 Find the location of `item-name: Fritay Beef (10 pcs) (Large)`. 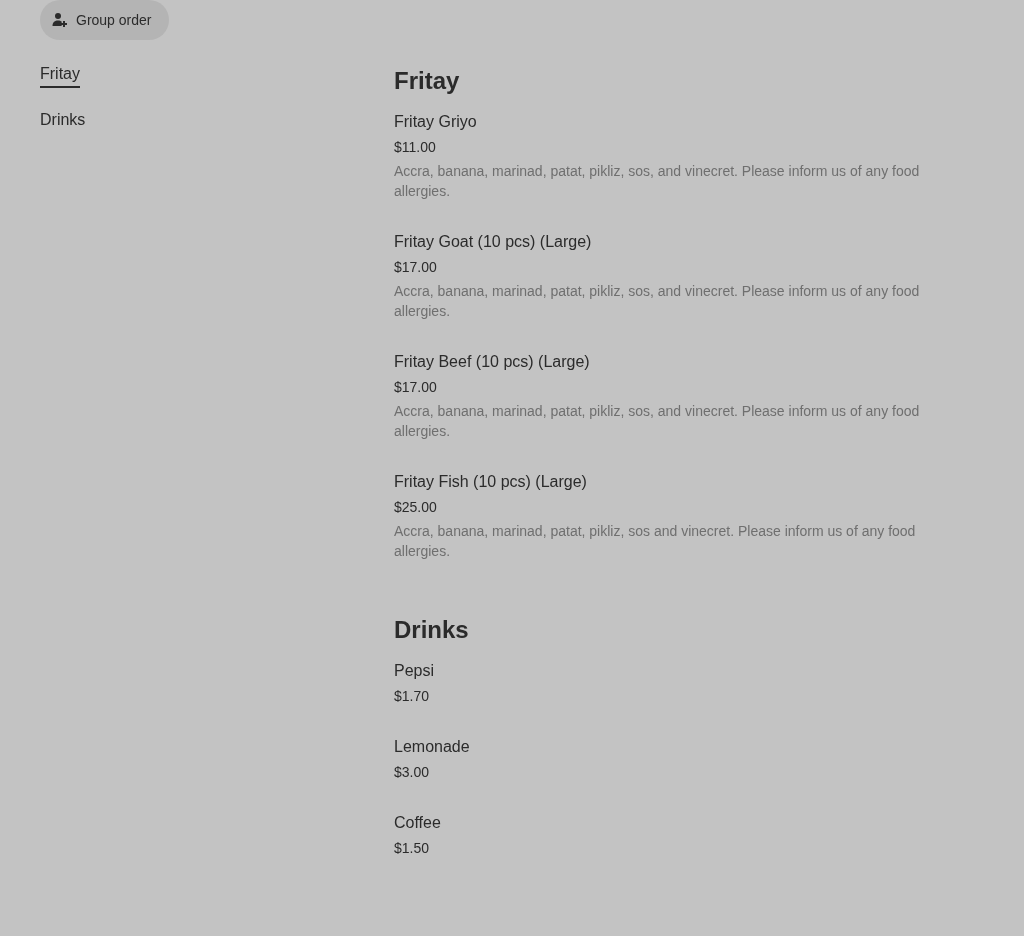

item-name: Fritay Beef (10 pcs) (Large) is located at coordinates (684, 362).